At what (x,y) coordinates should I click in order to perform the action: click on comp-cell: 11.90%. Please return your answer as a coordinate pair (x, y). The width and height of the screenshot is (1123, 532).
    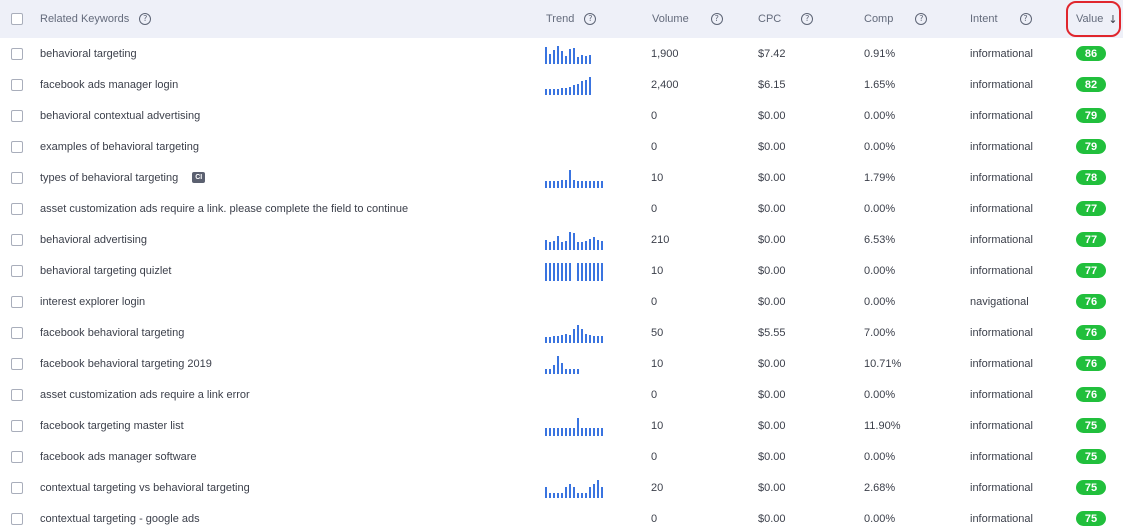
    Looking at the image, I should click on (882, 425).